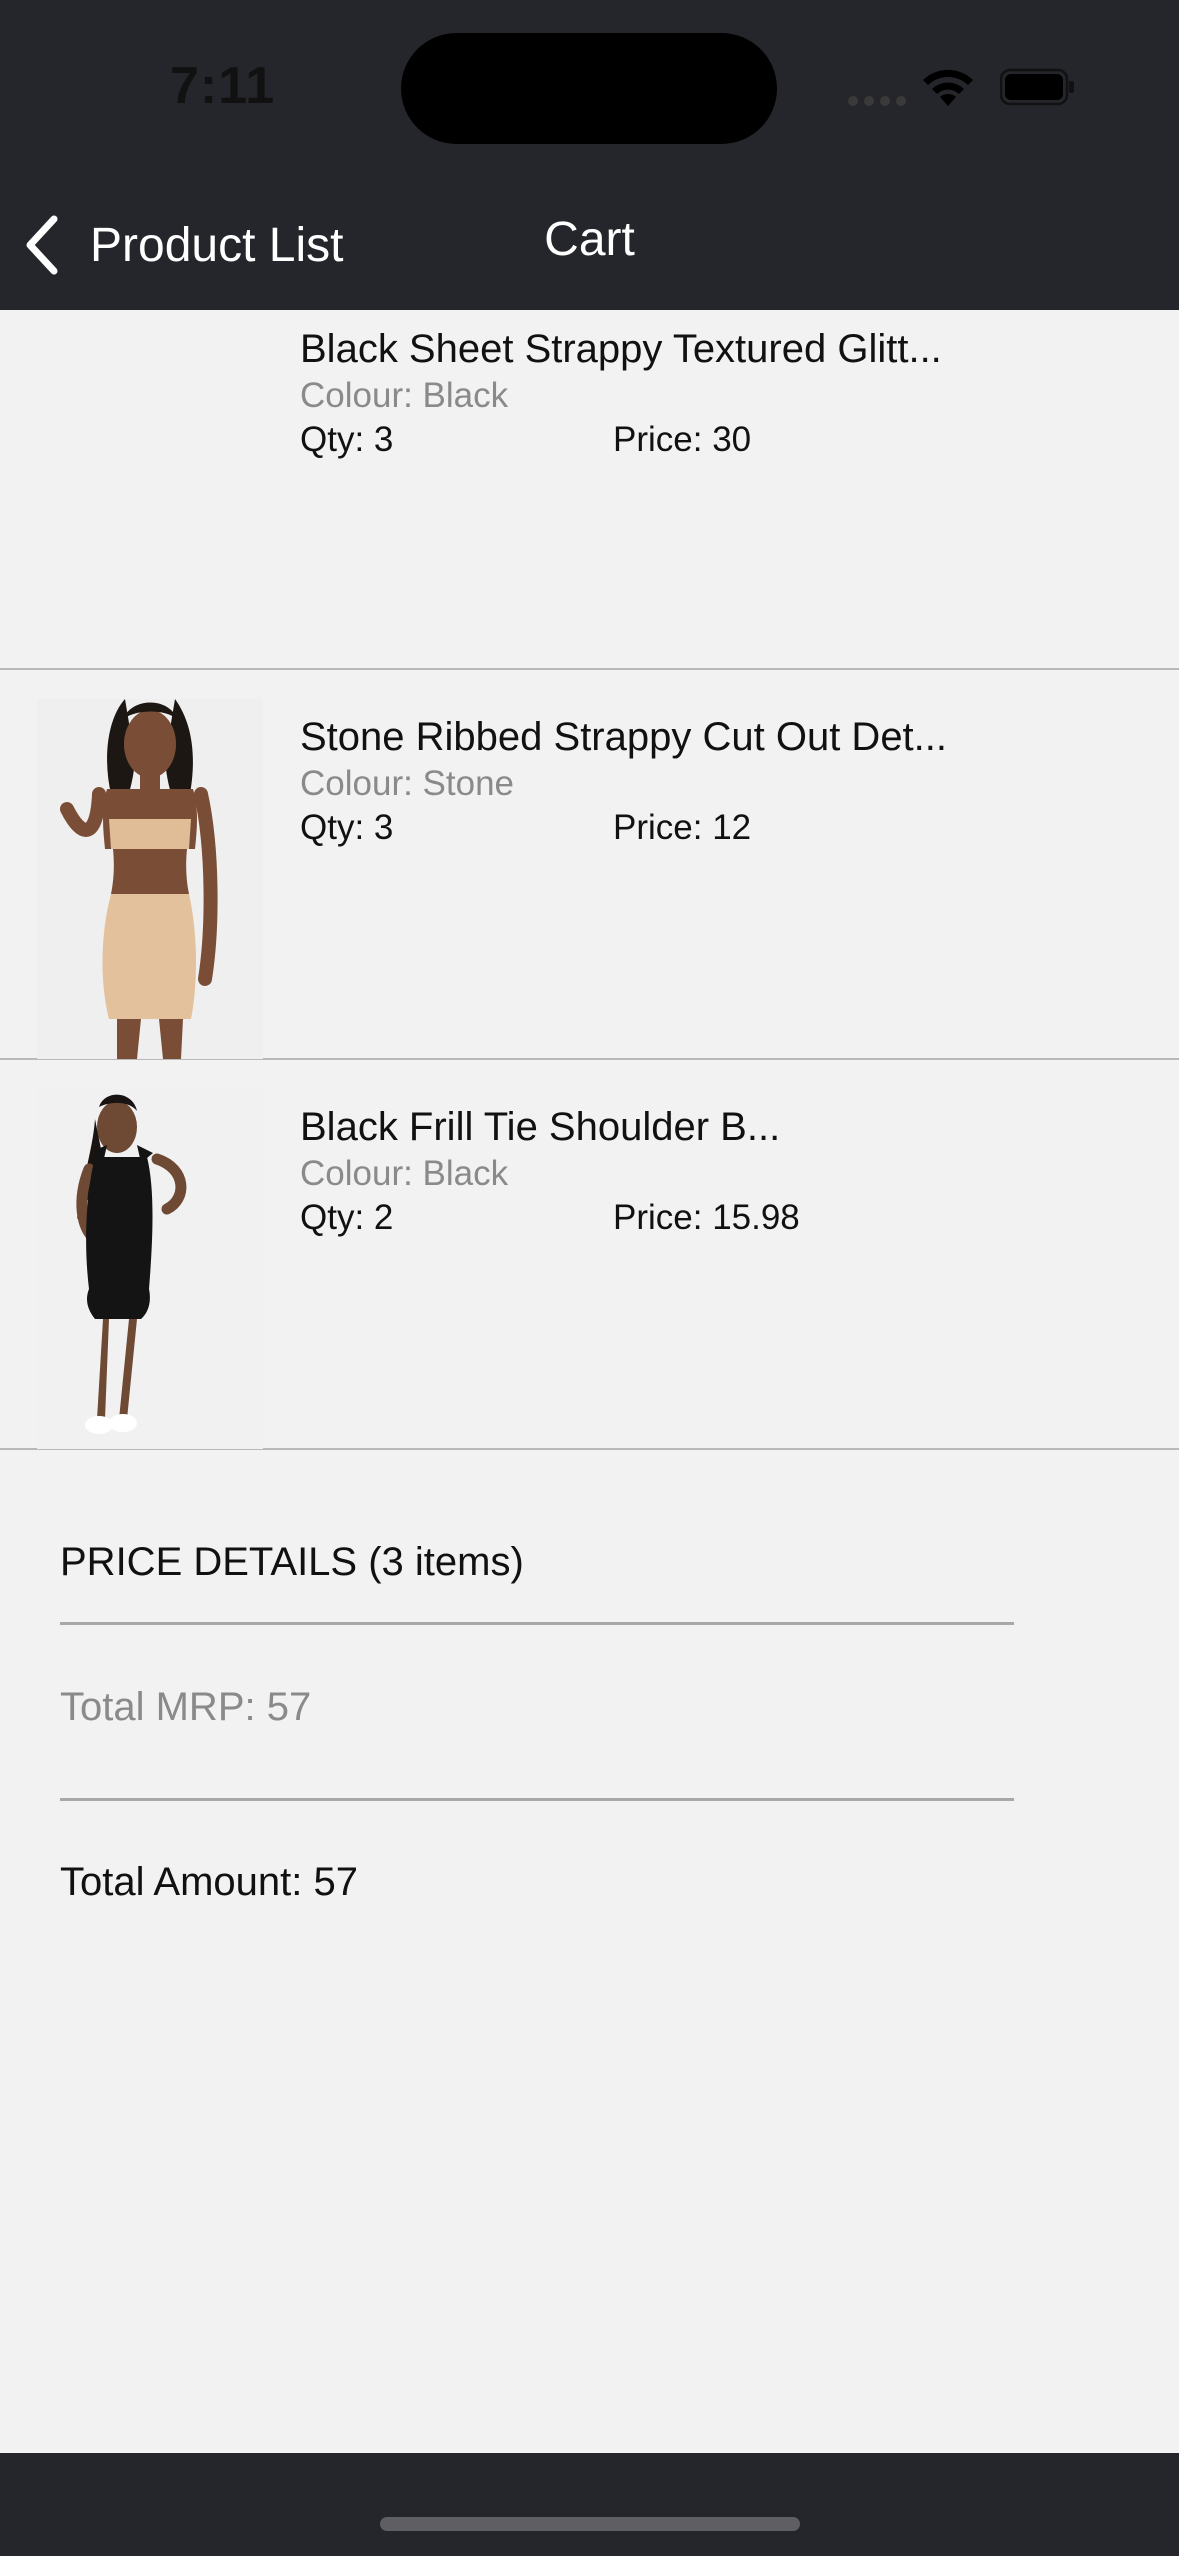 The height and width of the screenshot is (2556, 1179). What do you see at coordinates (407, 783) in the screenshot?
I see `item-colour: Colour: Stone` at bounding box center [407, 783].